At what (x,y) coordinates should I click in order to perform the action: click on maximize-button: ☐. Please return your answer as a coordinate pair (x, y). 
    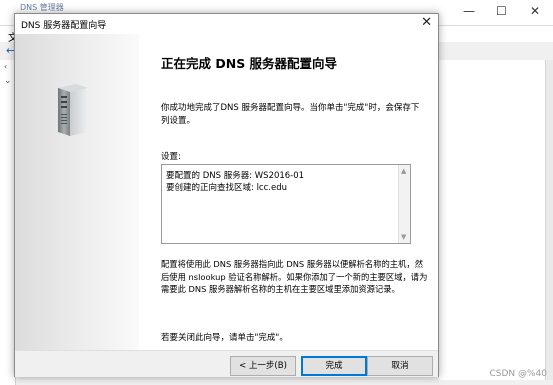
    Looking at the image, I should click on (501, 11).